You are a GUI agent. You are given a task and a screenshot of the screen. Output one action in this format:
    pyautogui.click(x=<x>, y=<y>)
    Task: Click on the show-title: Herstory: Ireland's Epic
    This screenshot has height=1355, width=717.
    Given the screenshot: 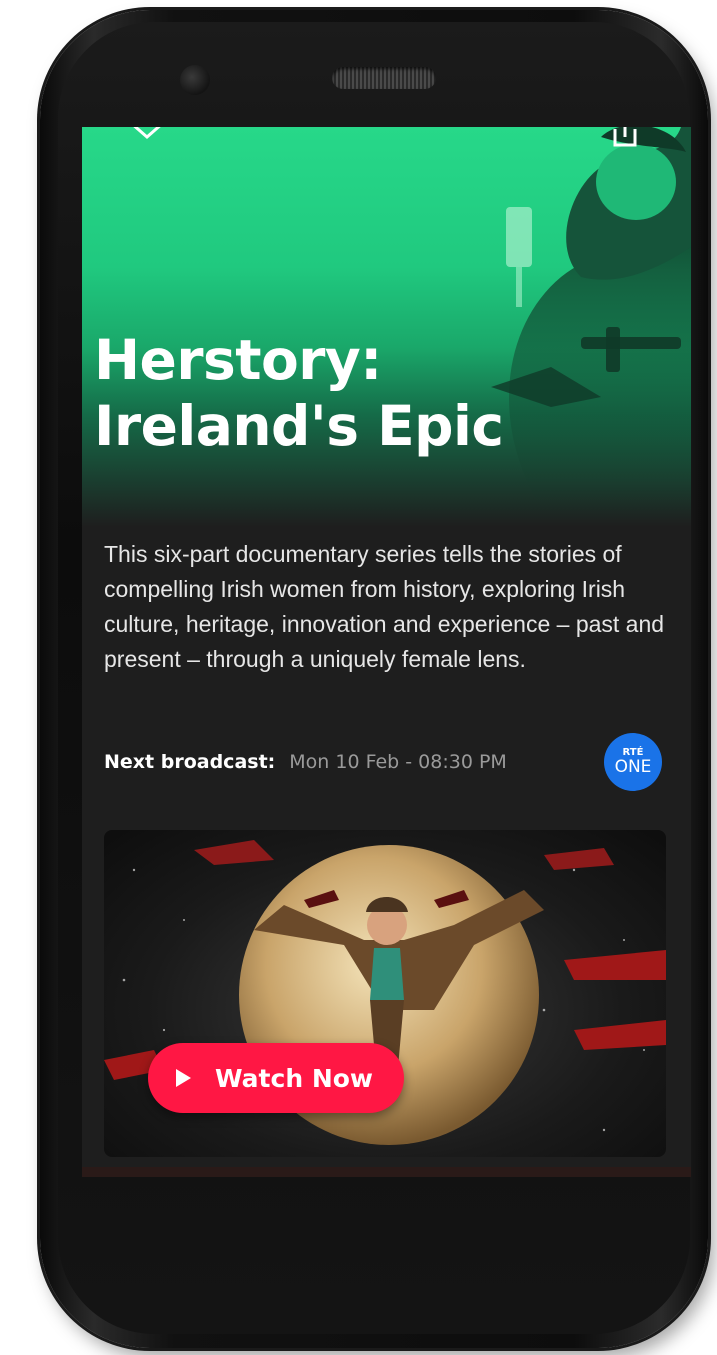 What is the action you would take?
    pyautogui.click(x=299, y=393)
    